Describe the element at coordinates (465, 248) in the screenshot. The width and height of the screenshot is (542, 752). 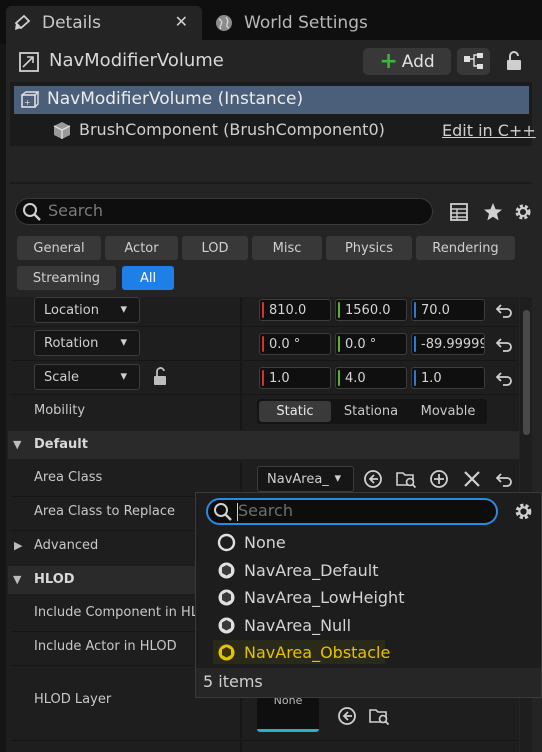
I see `filter-rendering: Rendering` at that location.